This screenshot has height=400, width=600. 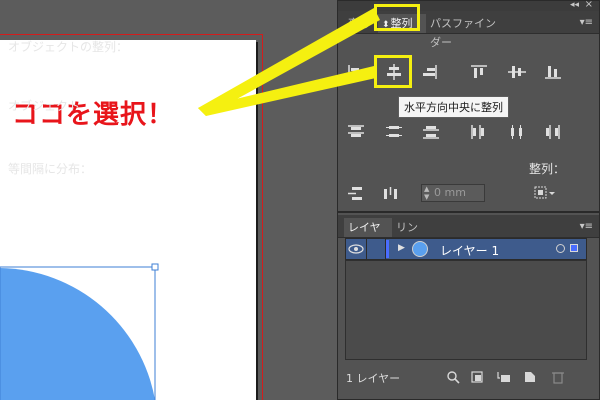 What do you see at coordinates (397, 17) in the screenshot?
I see `tab-highlight-box` at bounding box center [397, 17].